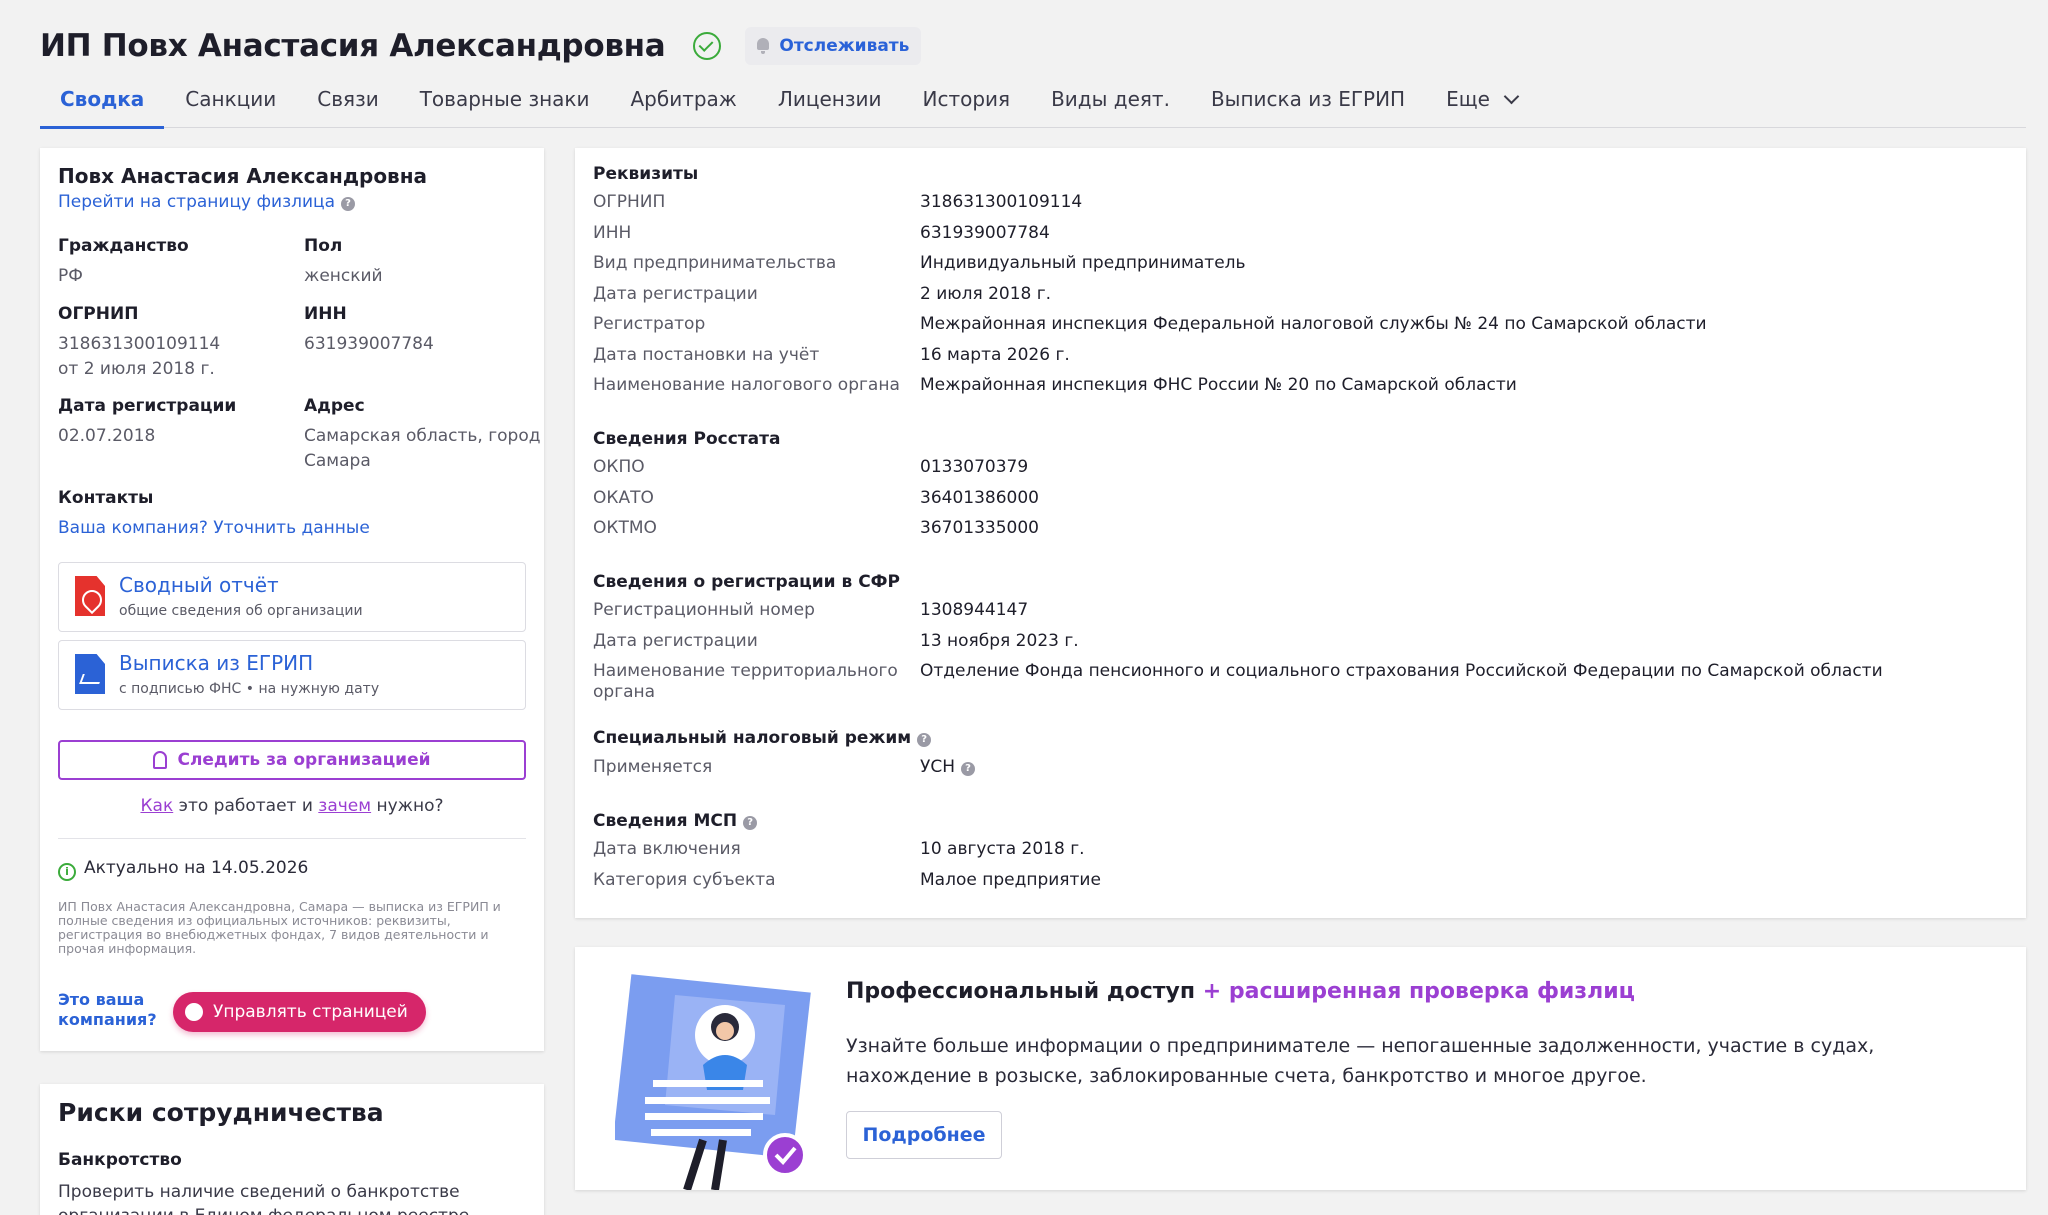 Image resolution: width=2048 pixels, height=1215 pixels. I want to click on row-key: Наименование территориального, so click(745, 671).